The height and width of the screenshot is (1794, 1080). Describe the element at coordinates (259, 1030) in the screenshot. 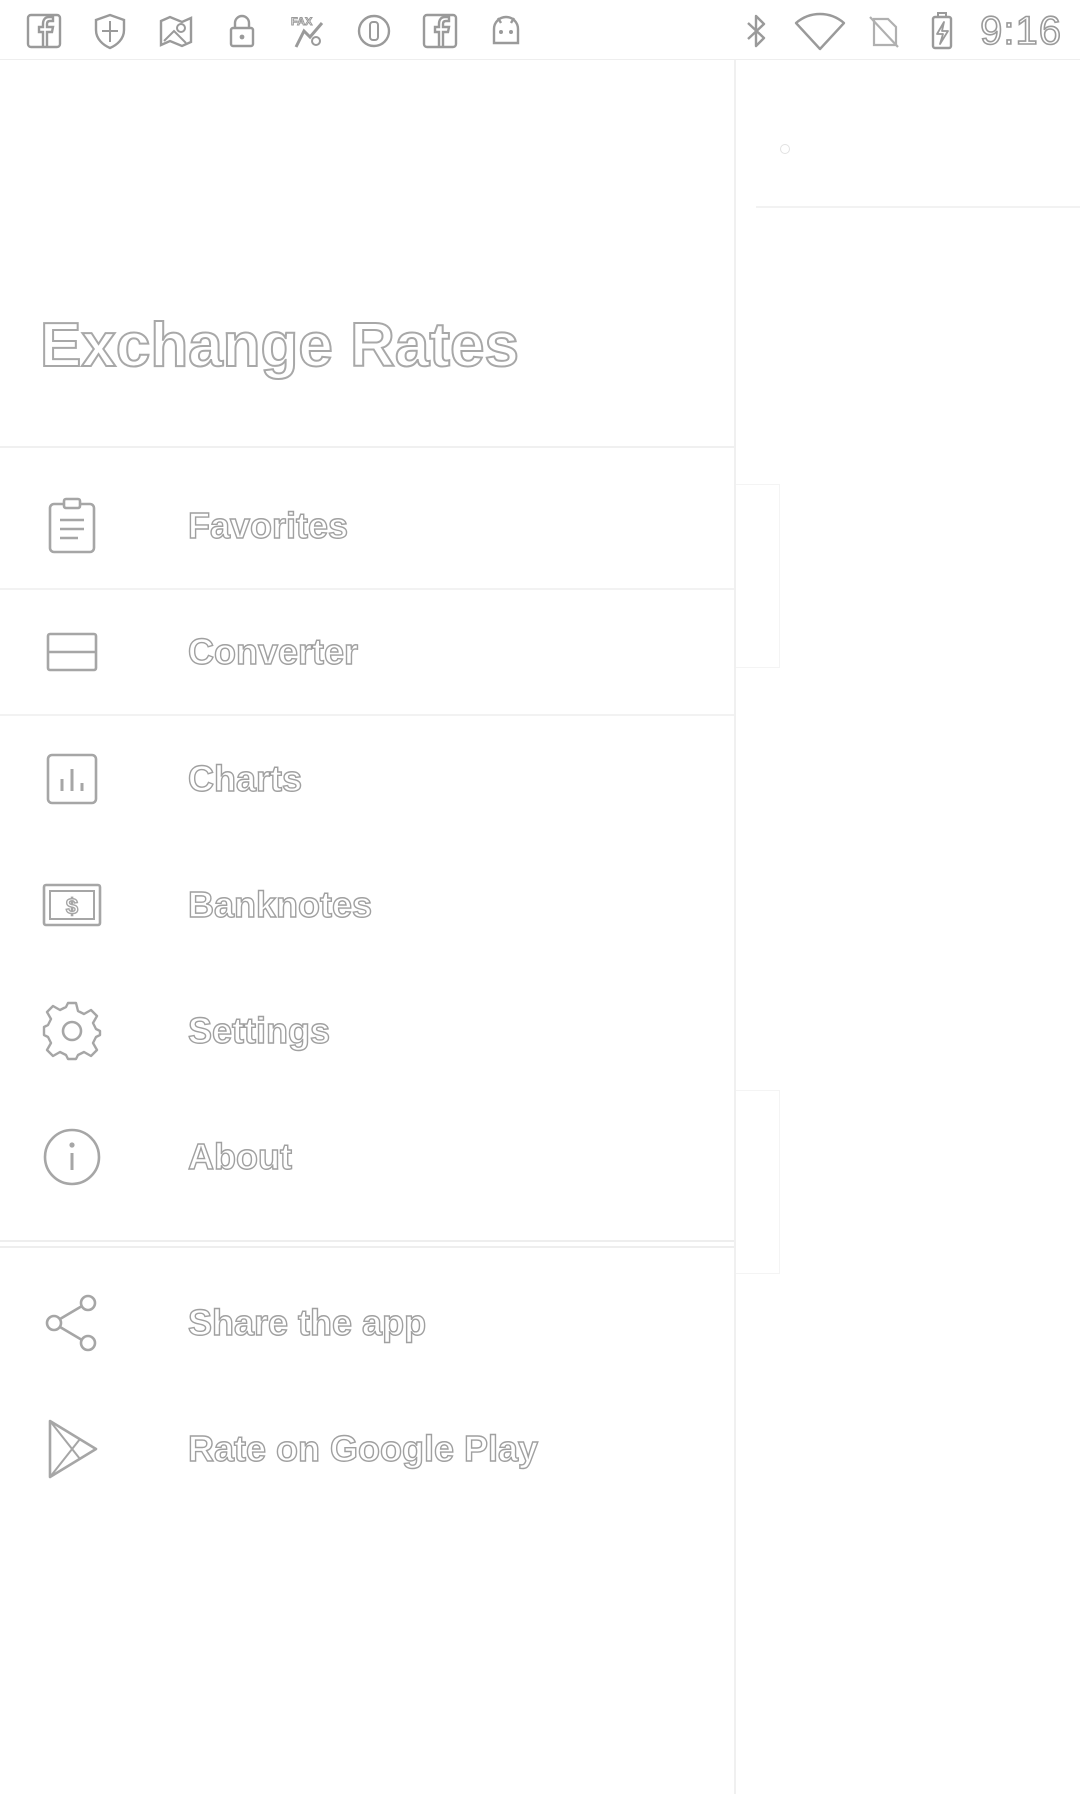

I see `menu-item-label: Settings` at that location.